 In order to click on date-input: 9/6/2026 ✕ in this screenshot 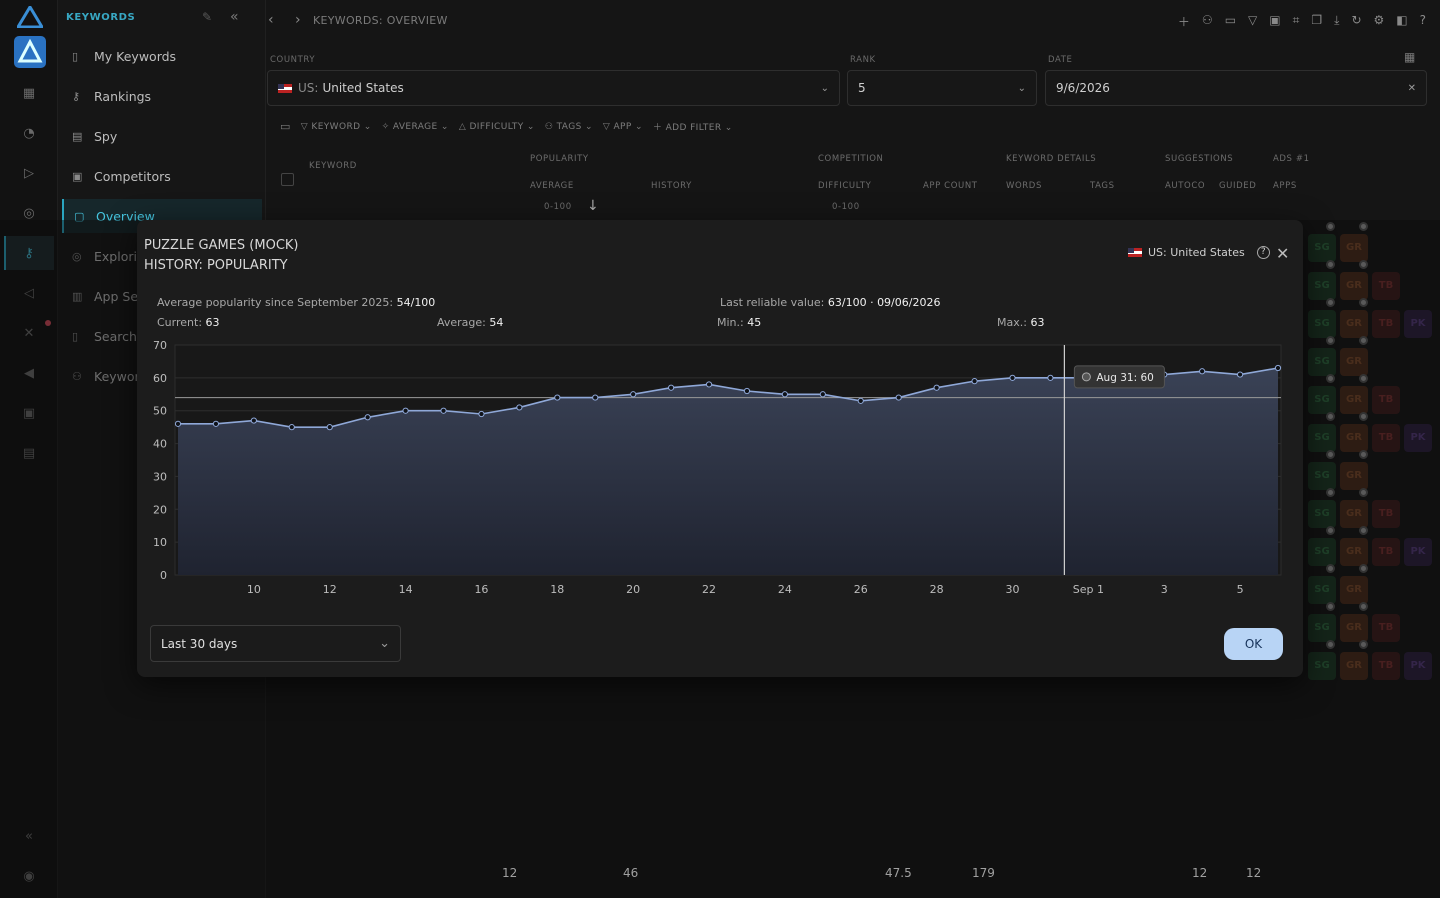, I will do `click(1236, 88)`.